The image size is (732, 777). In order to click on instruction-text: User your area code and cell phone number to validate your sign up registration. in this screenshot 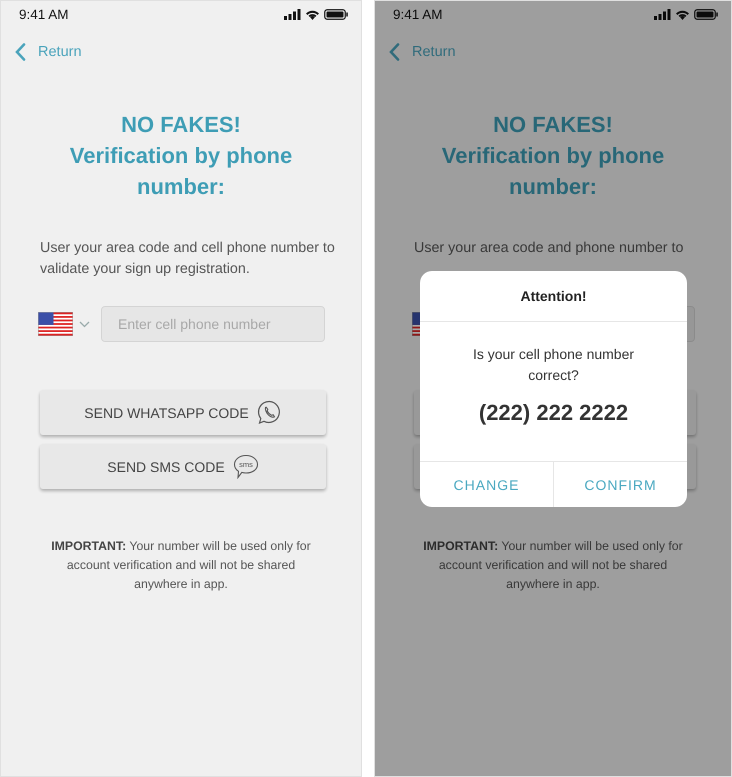, I will do `click(188, 259)`.